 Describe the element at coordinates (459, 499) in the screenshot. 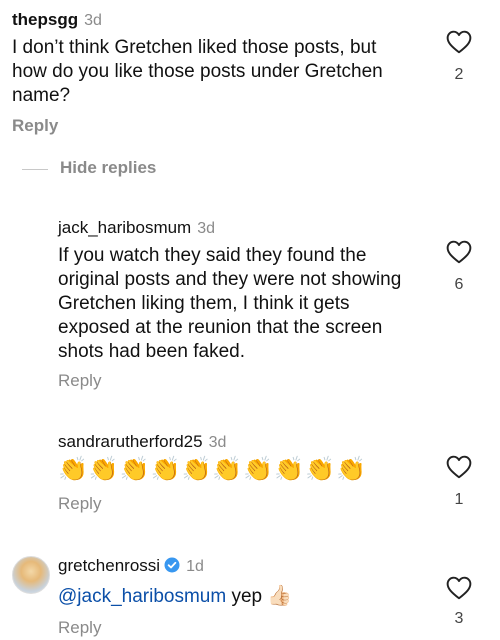

I see `like-count: 1` at that location.